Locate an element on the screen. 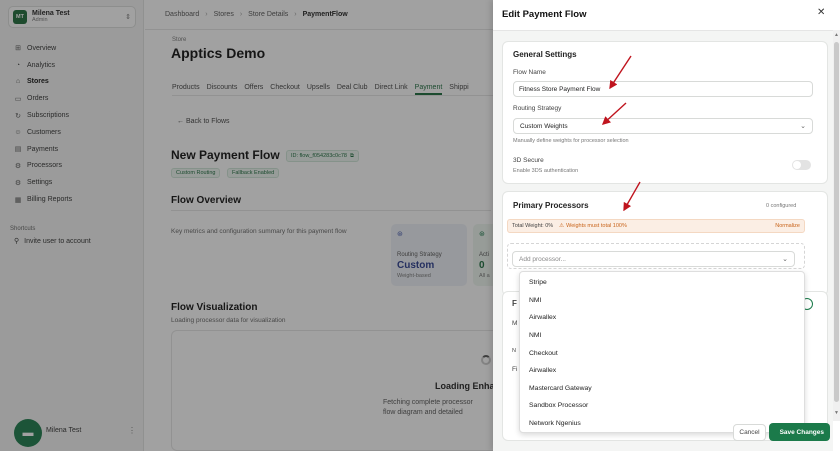  add-processor-select: Add processor... ⌄ is located at coordinates (653, 259).